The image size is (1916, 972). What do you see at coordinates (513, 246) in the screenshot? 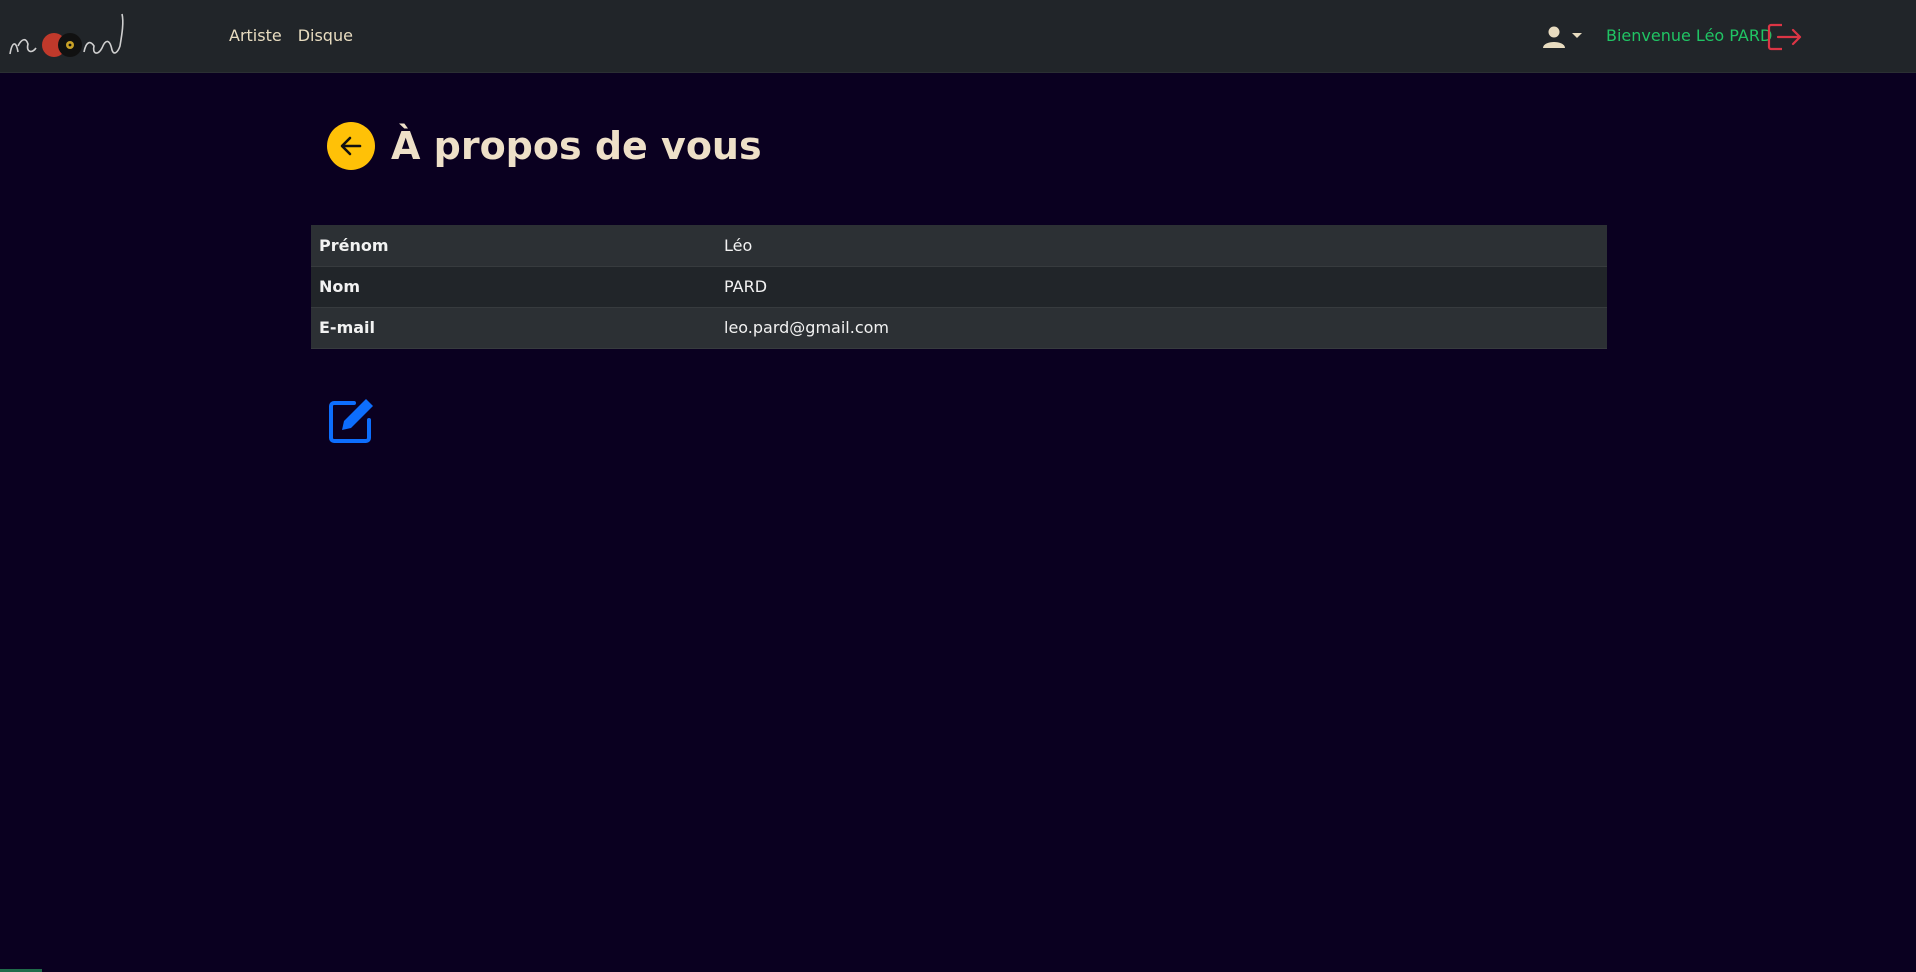
I see `field-label-prenom: Prénom` at bounding box center [513, 246].